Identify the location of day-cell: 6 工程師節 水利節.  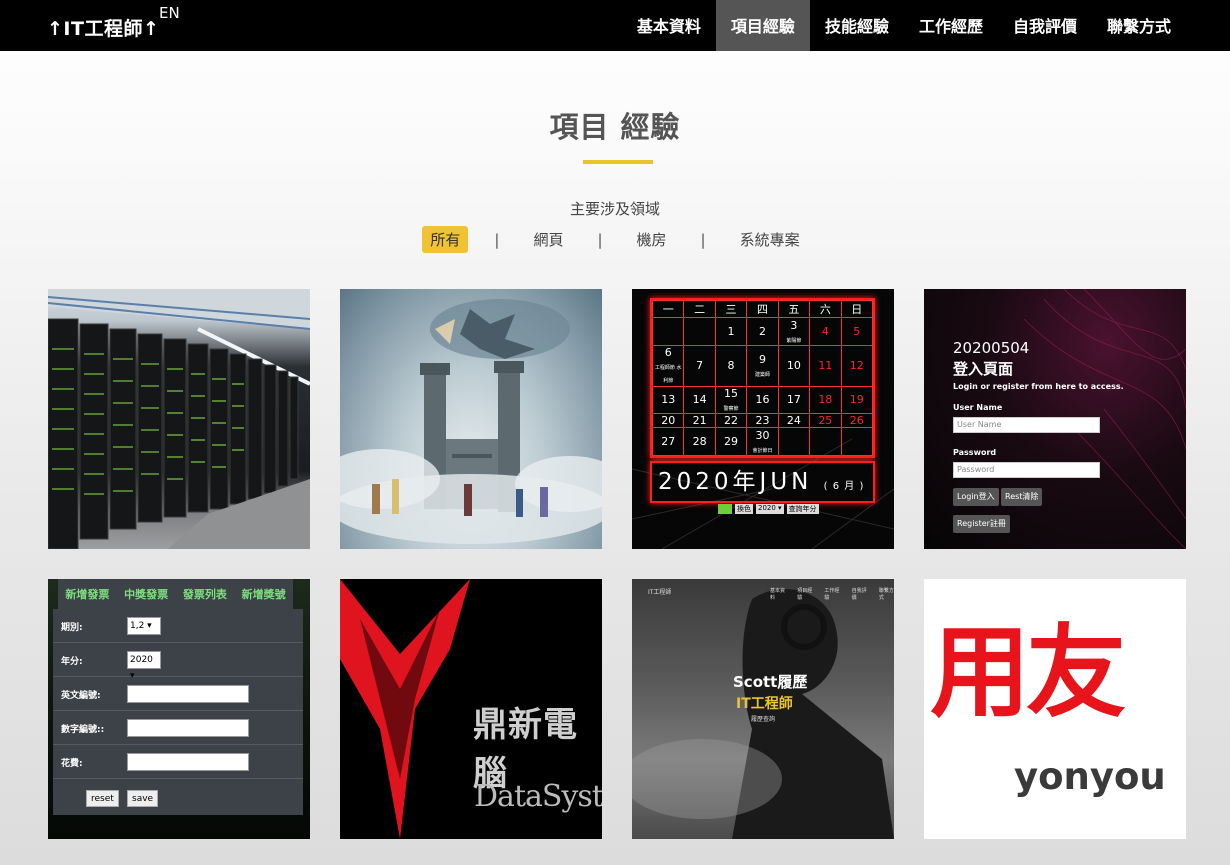
(668, 365).